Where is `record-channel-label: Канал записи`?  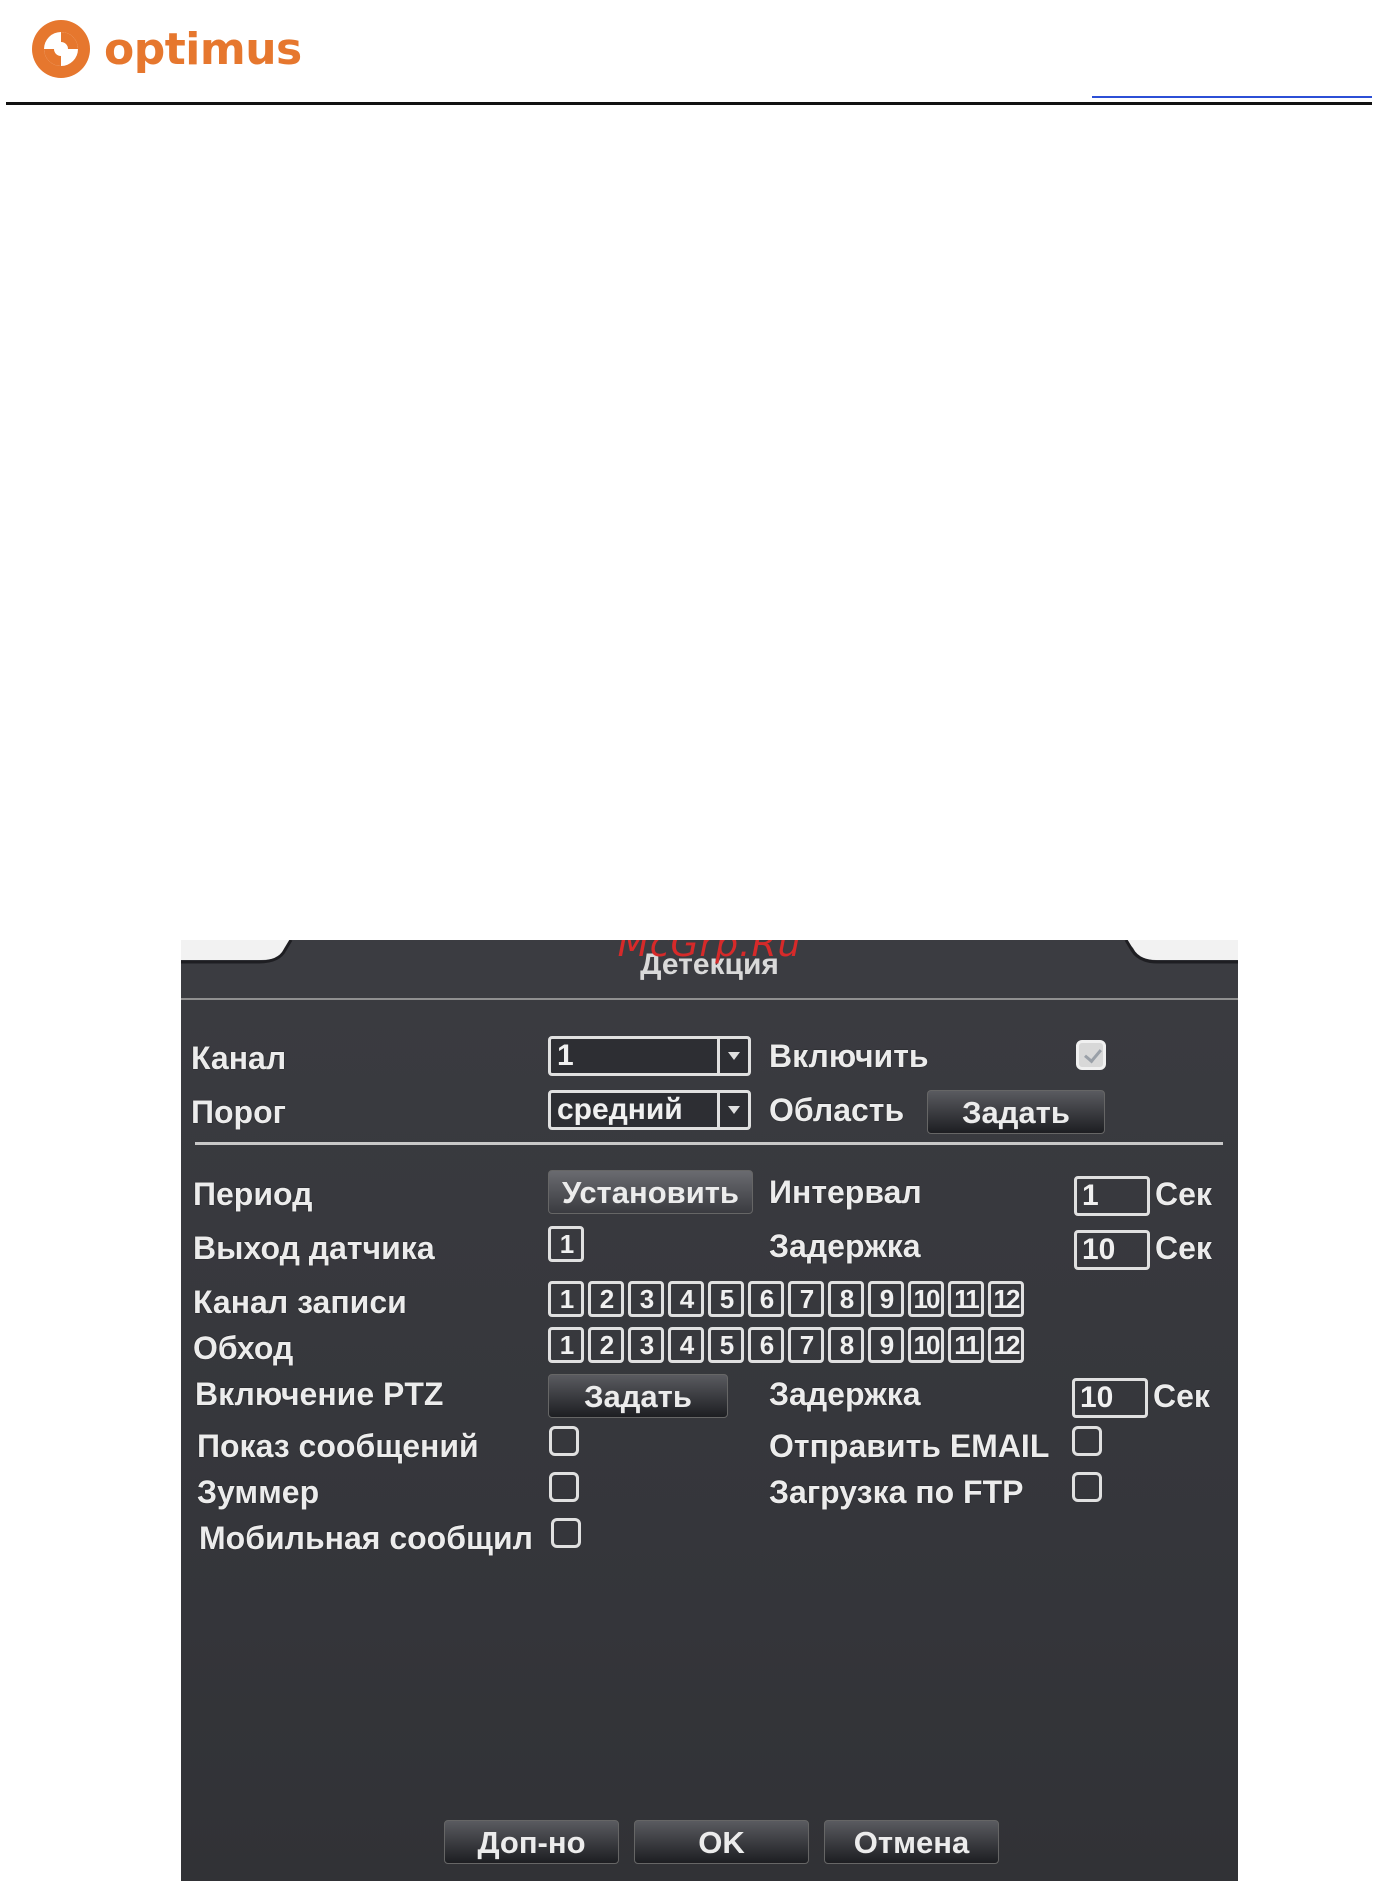 record-channel-label: Канал записи is located at coordinates (300, 1302).